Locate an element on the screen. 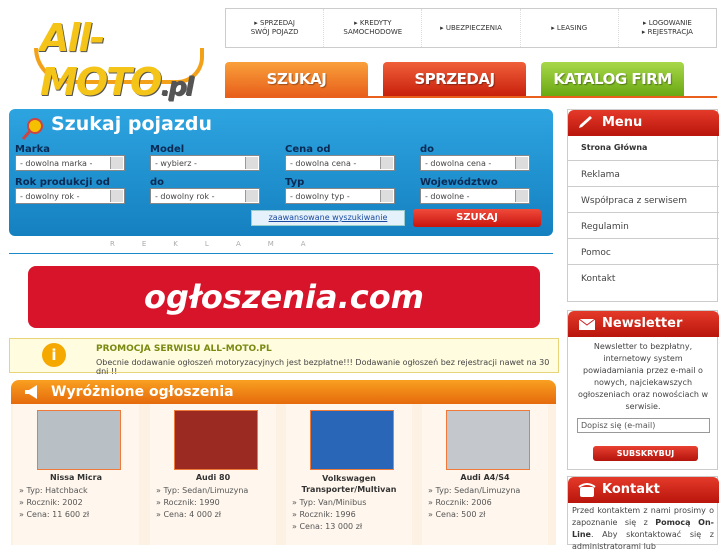  listing-price: 500 zł is located at coordinates (473, 514).